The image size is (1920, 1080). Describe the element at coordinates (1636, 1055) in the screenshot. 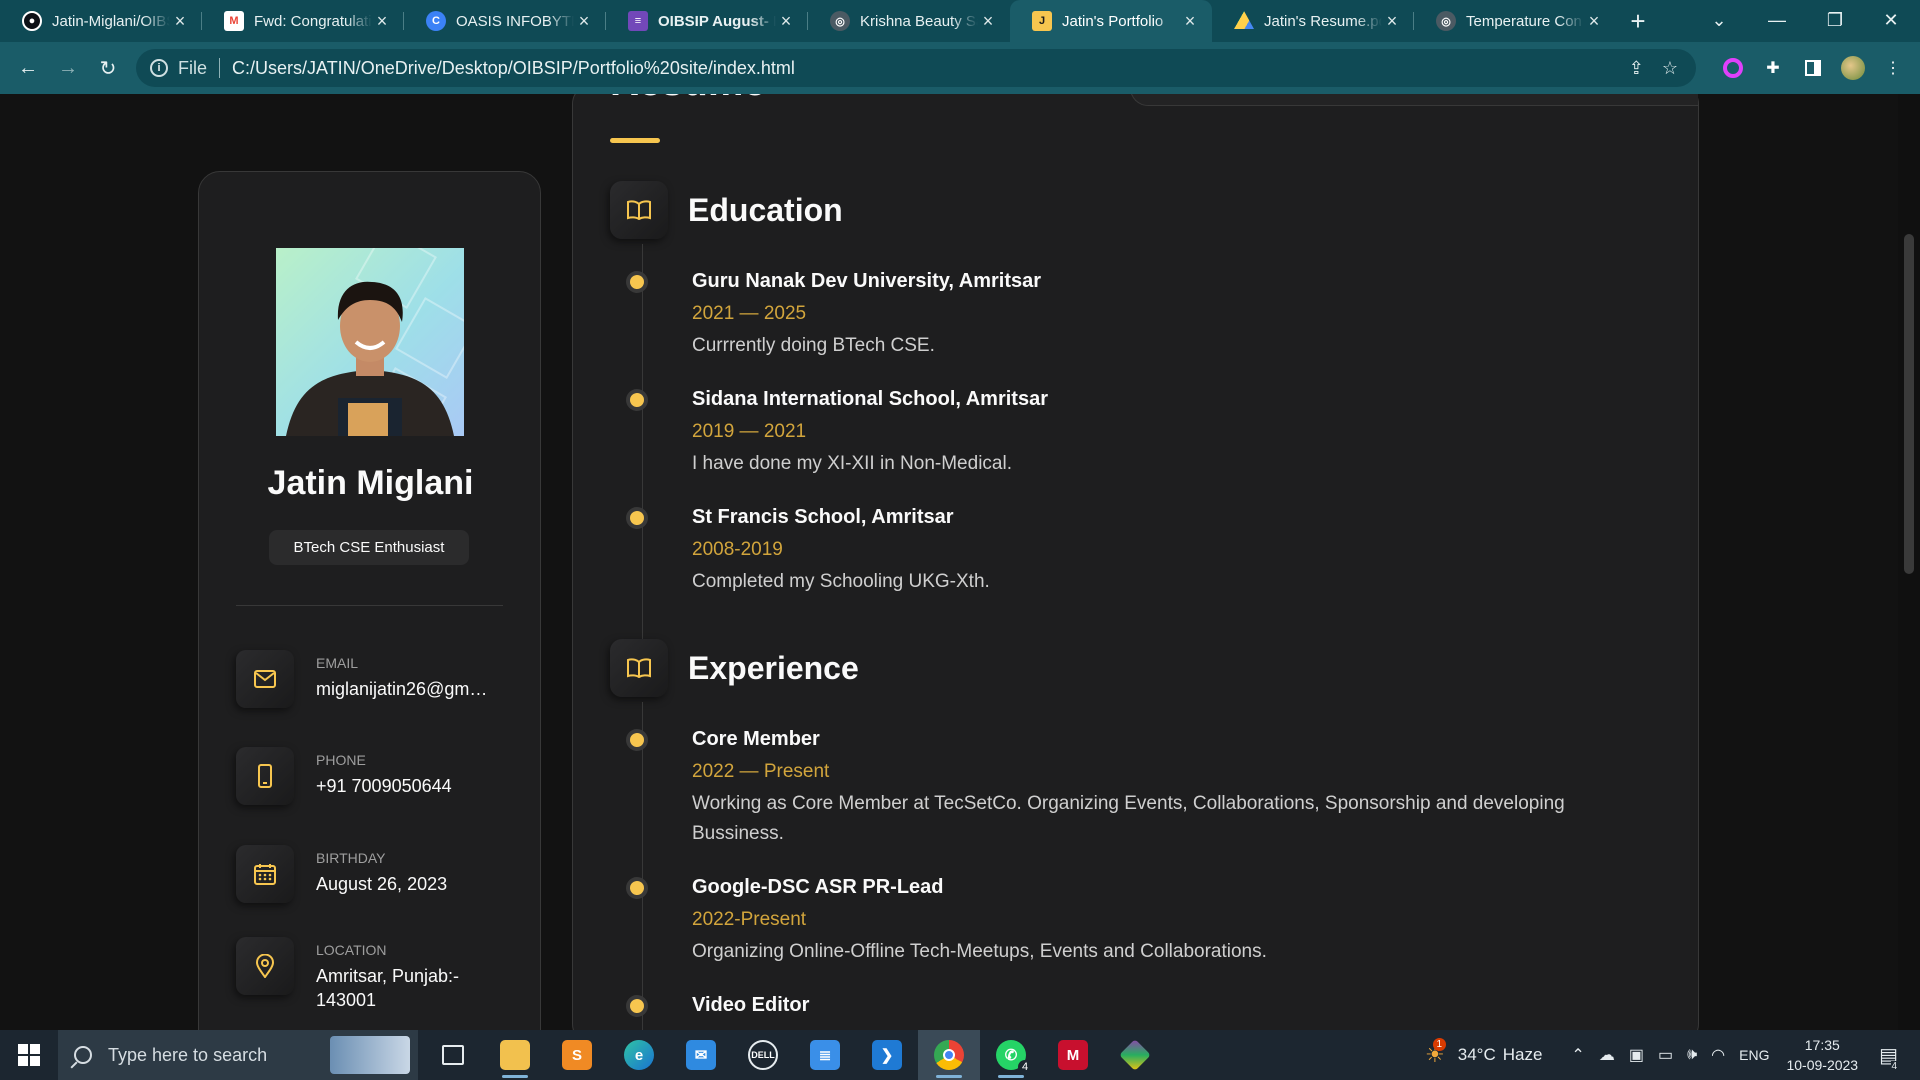

I see `device-icon: ▣` at that location.